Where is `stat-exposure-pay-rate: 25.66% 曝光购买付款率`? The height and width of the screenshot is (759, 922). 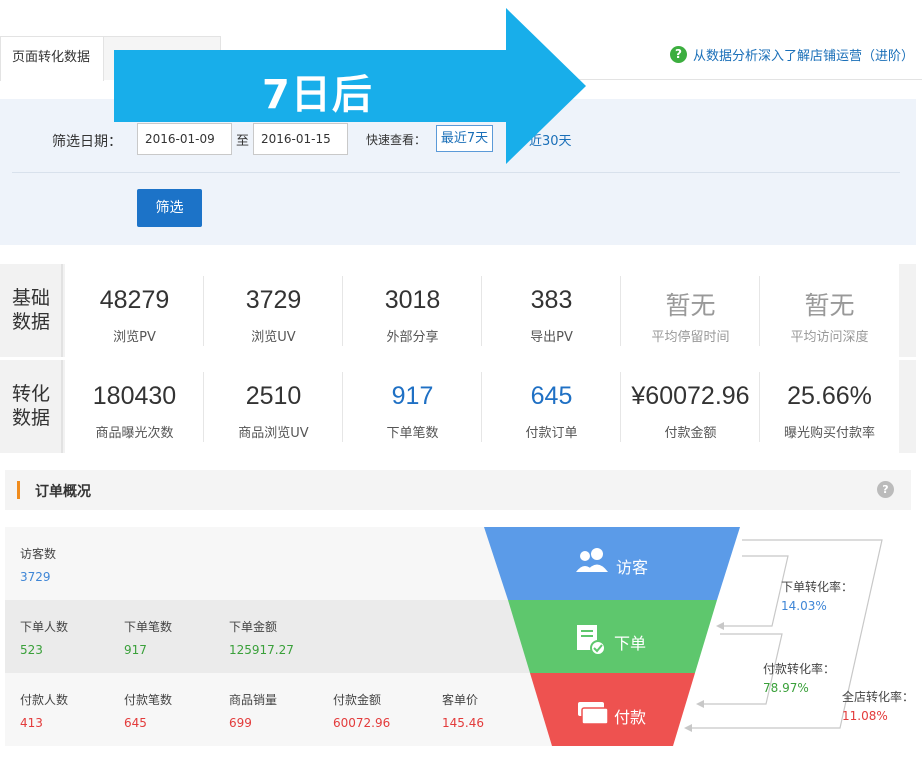
stat-exposure-pay-rate: 25.66% 曝光购买付款率 is located at coordinates (829, 406).